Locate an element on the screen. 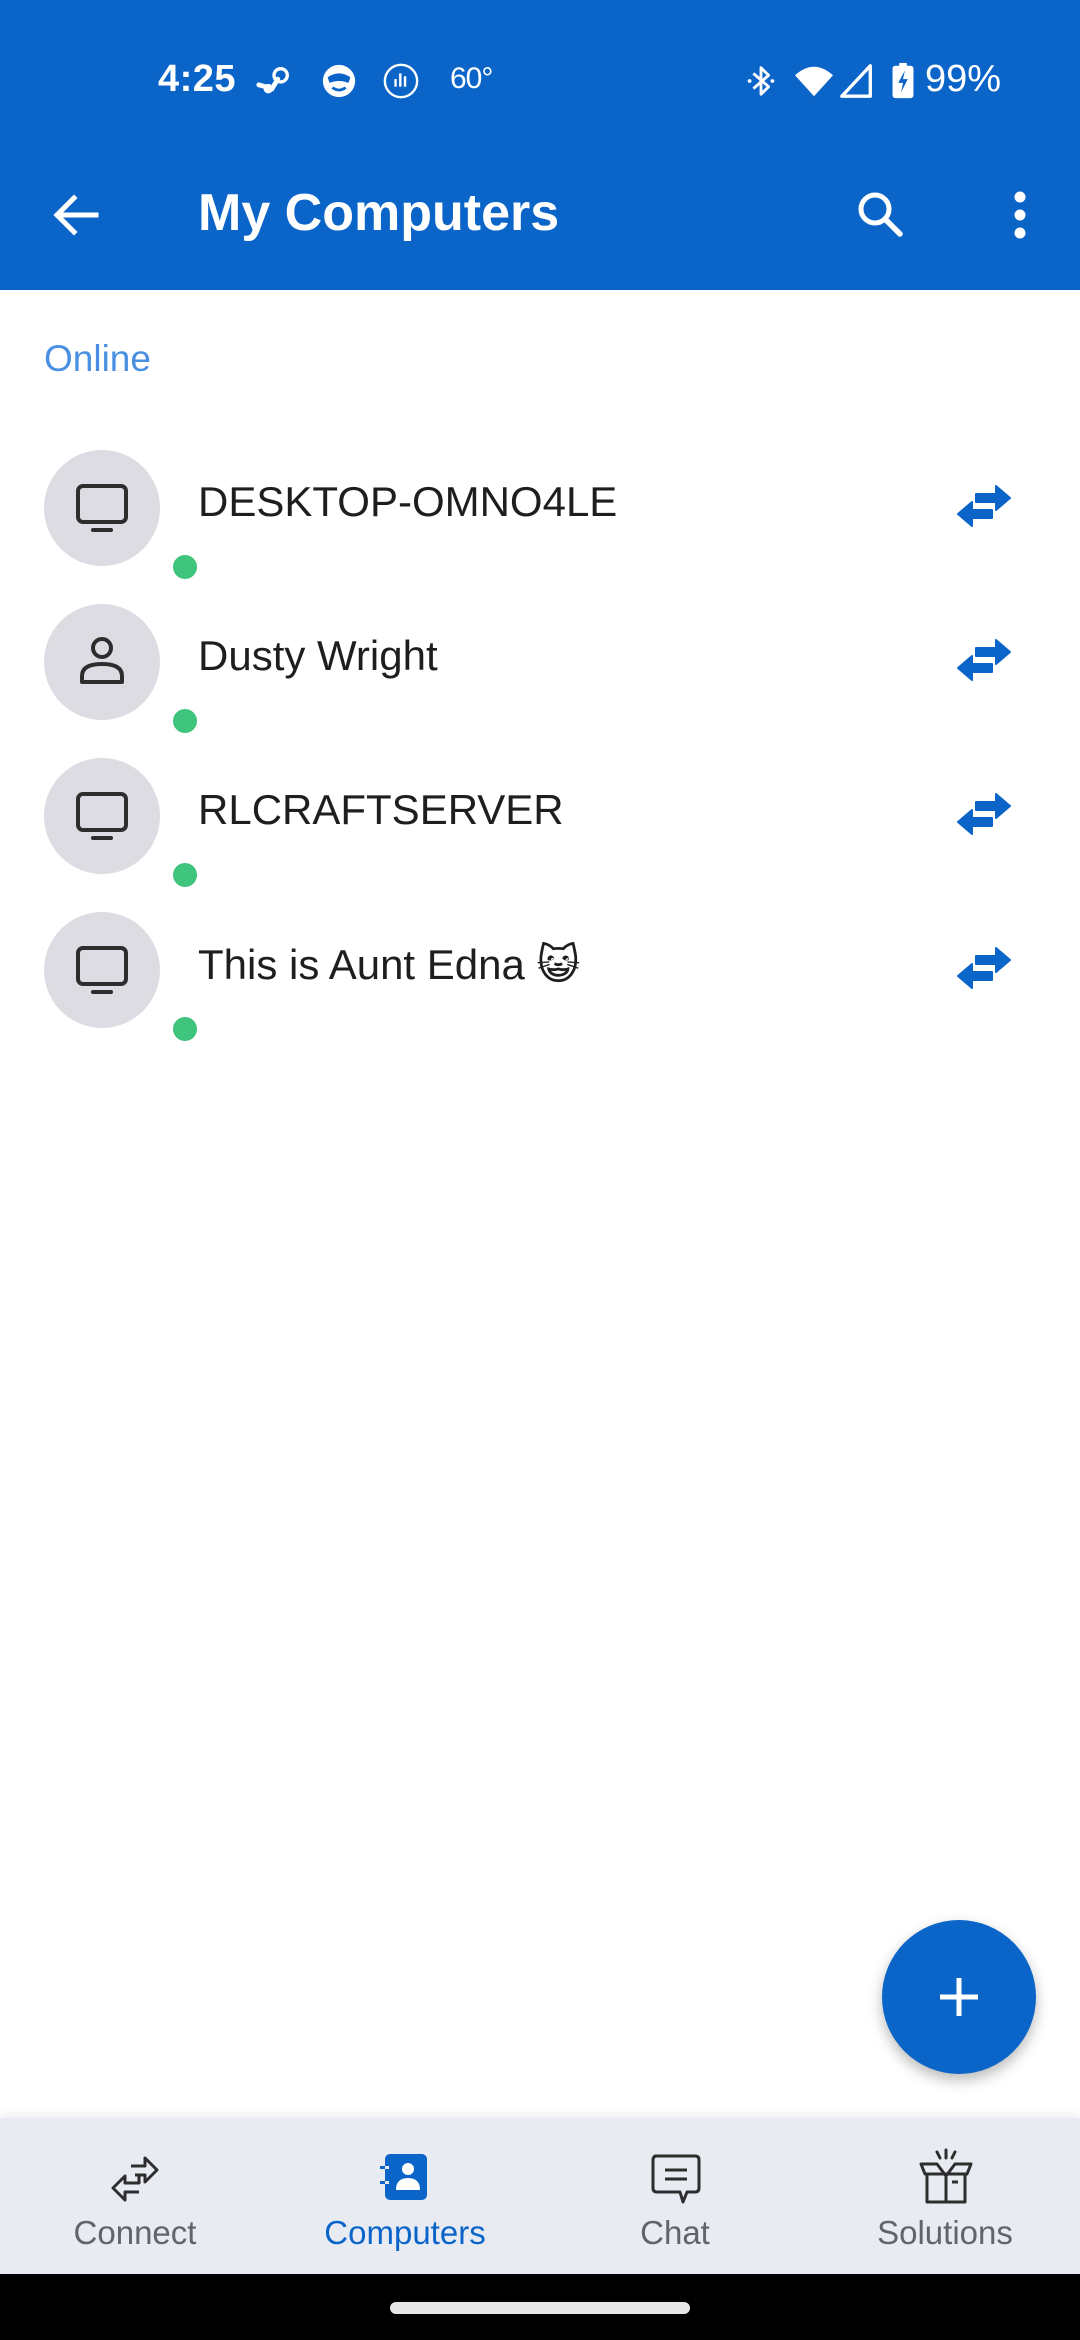 This screenshot has height=2340, width=1080. home-gesture-handle is located at coordinates (540, 2308).